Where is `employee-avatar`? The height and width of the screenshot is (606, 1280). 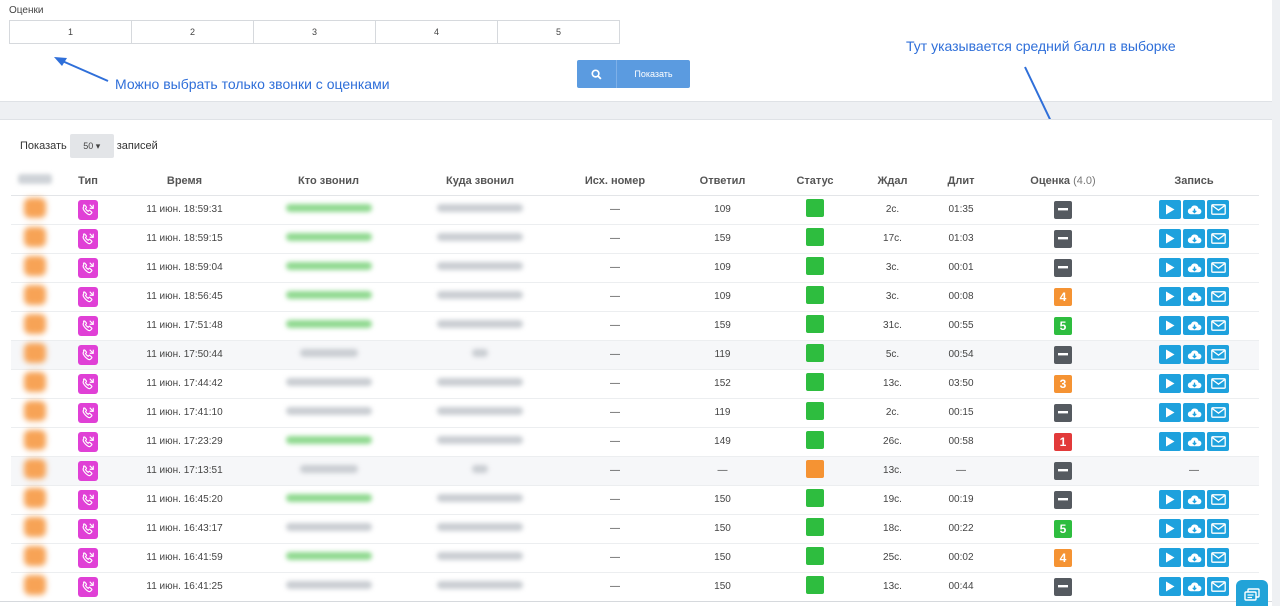 employee-avatar is located at coordinates (35, 382).